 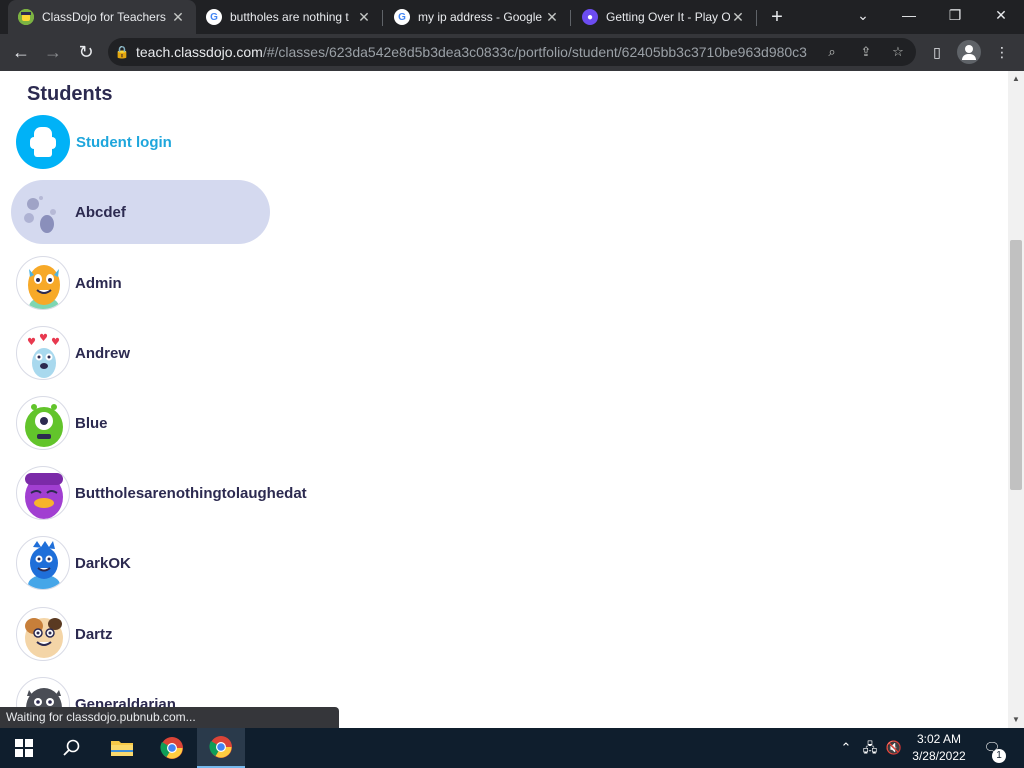 I want to click on menu-kebab-icon: ⋮, so click(x=1002, y=52).